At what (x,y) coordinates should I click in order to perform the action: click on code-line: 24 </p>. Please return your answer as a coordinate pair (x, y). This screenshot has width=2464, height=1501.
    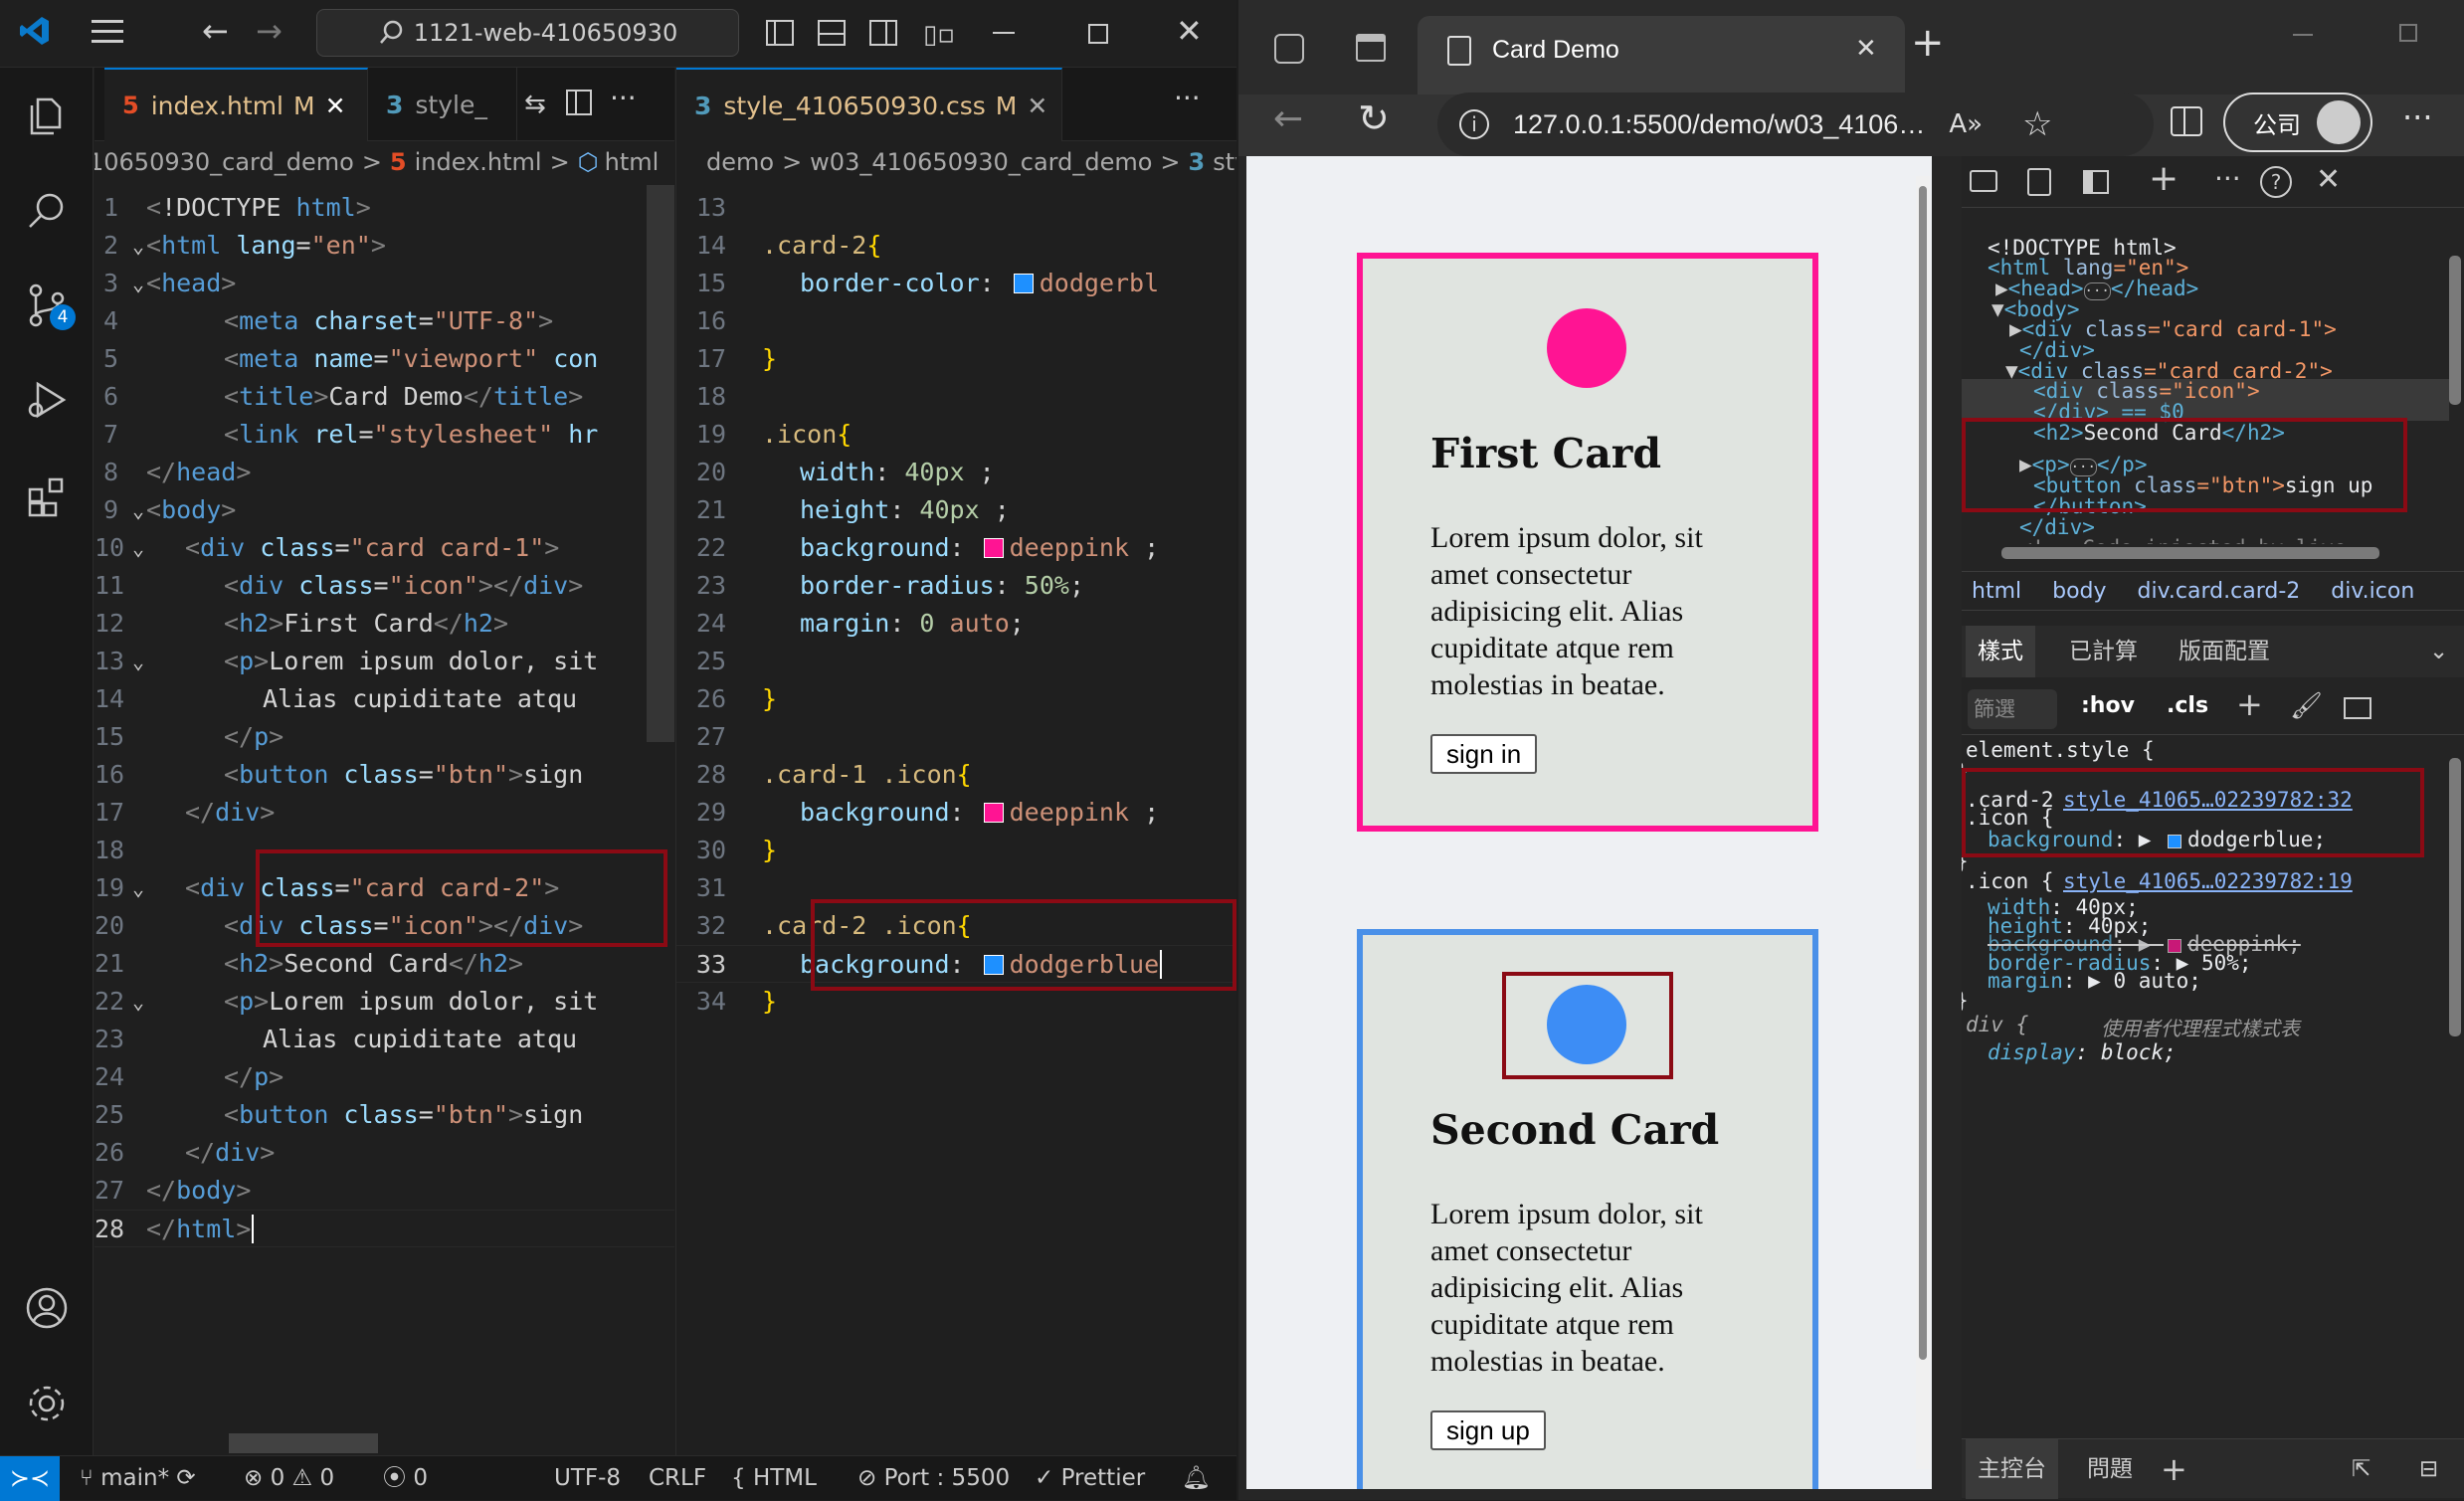
    Looking at the image, I should click on (384, 1077).